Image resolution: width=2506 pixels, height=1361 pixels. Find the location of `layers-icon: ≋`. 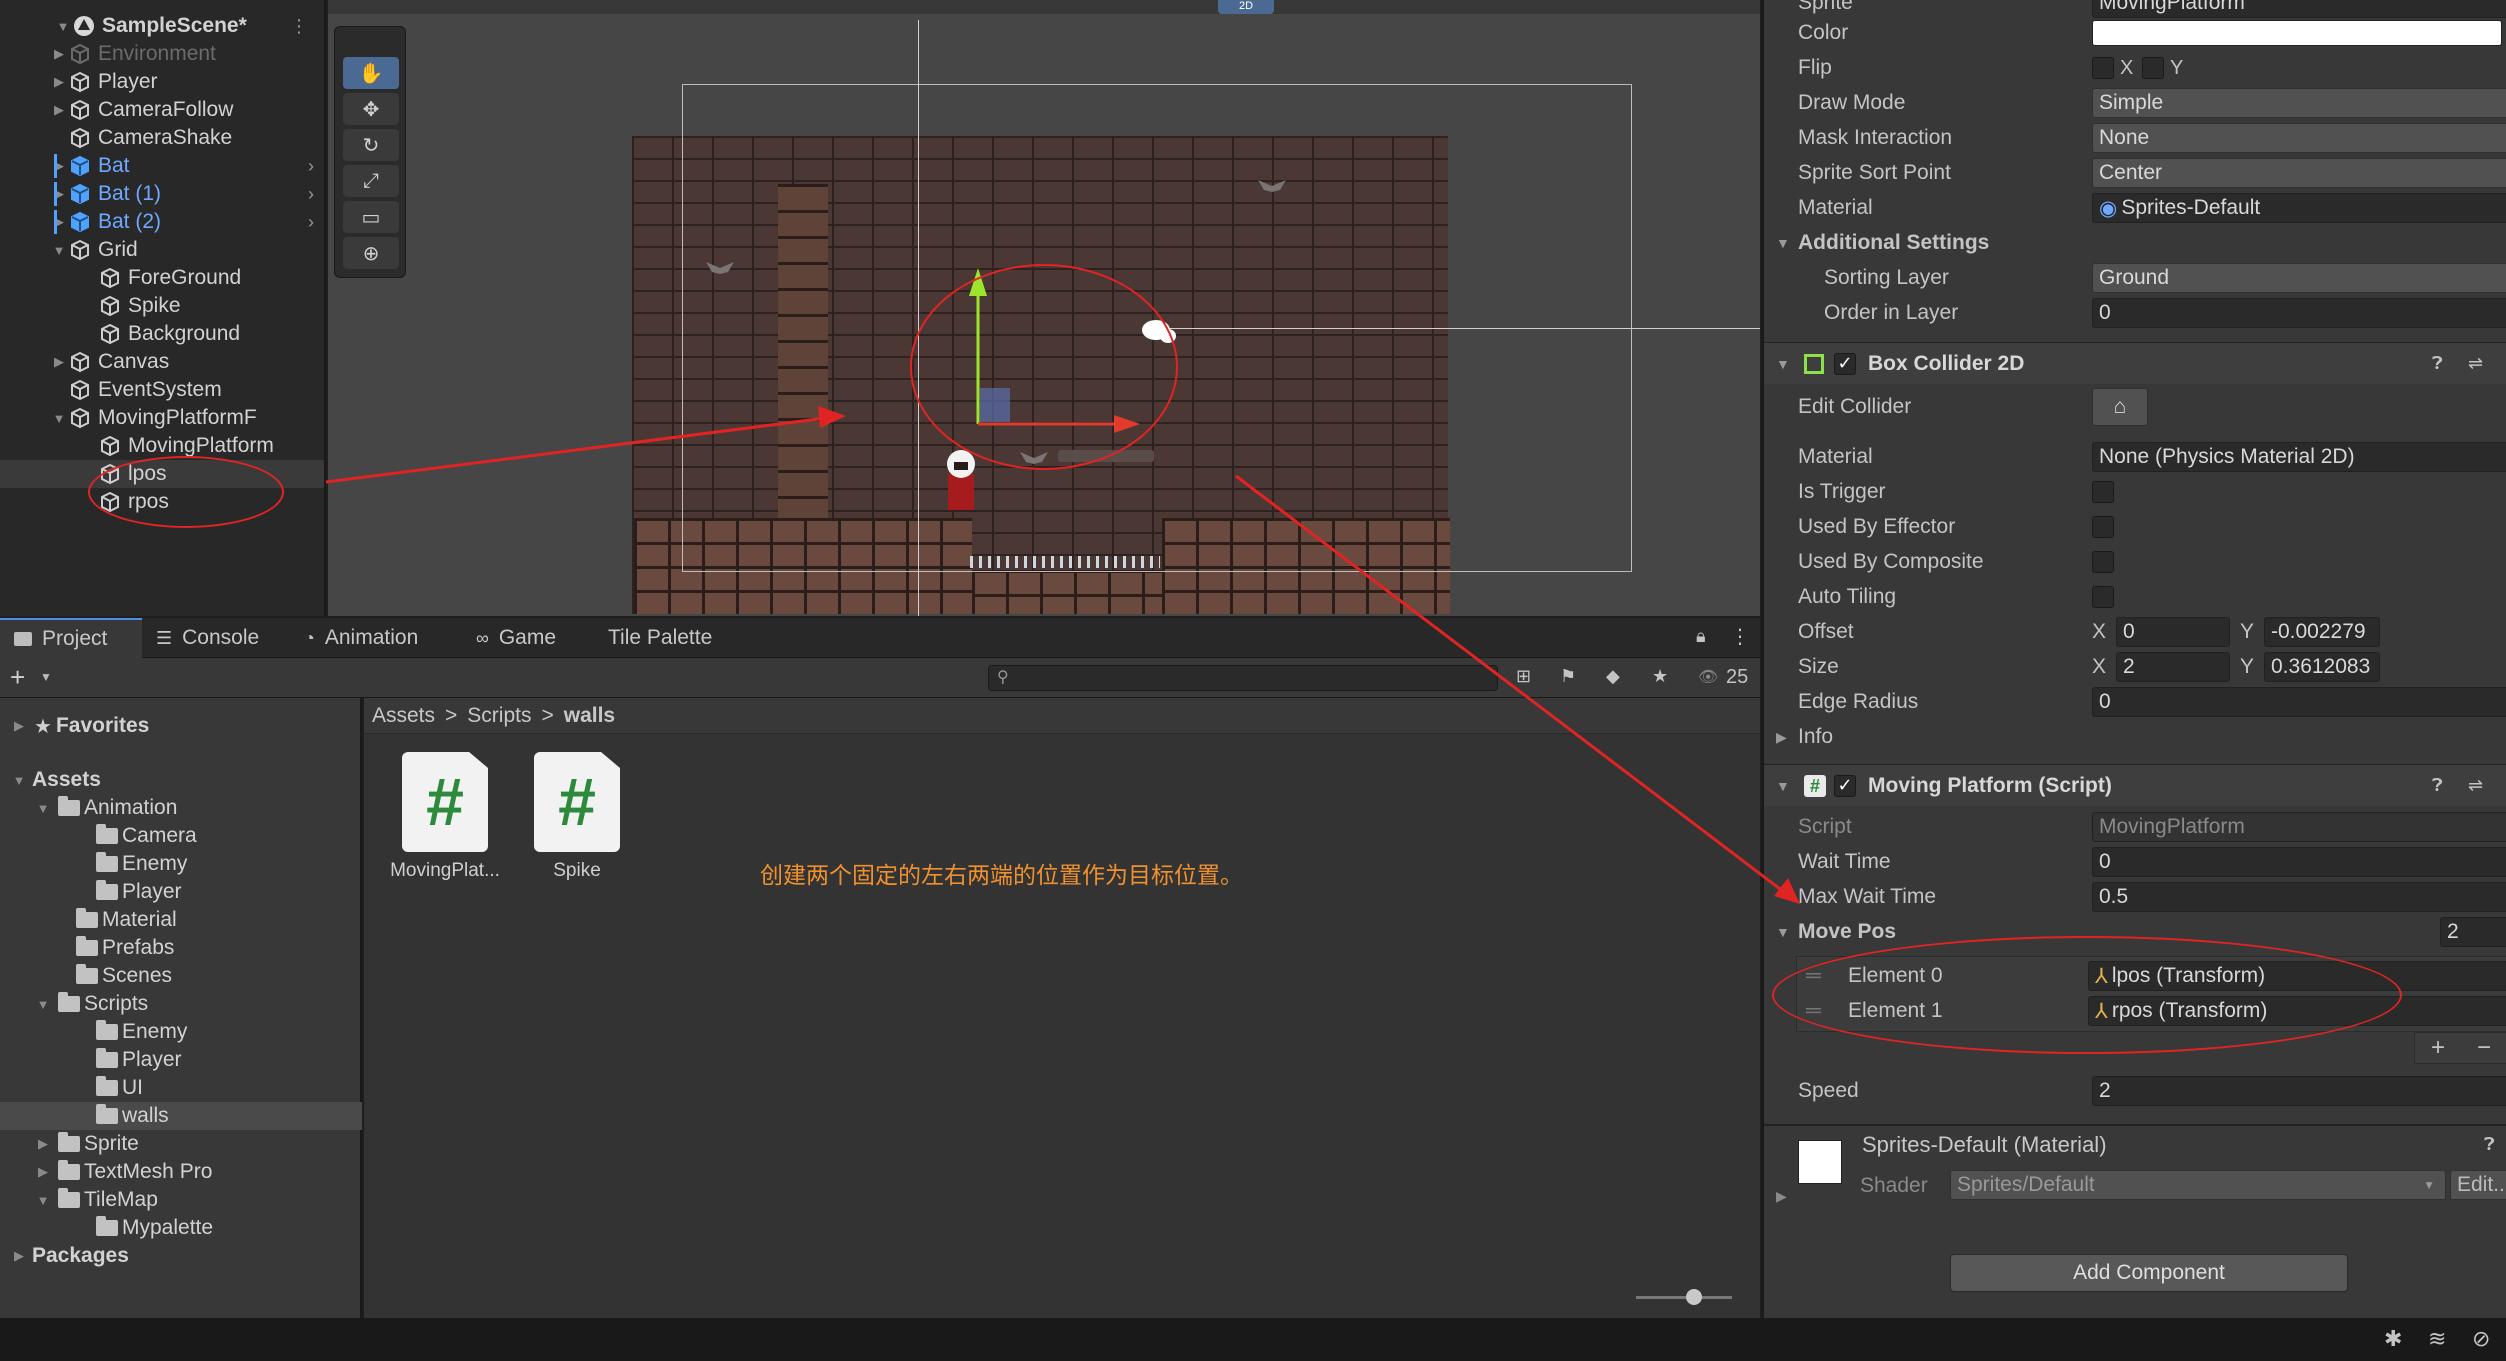

layers-icon: ≋ is located at coordinates (2437, 1339).